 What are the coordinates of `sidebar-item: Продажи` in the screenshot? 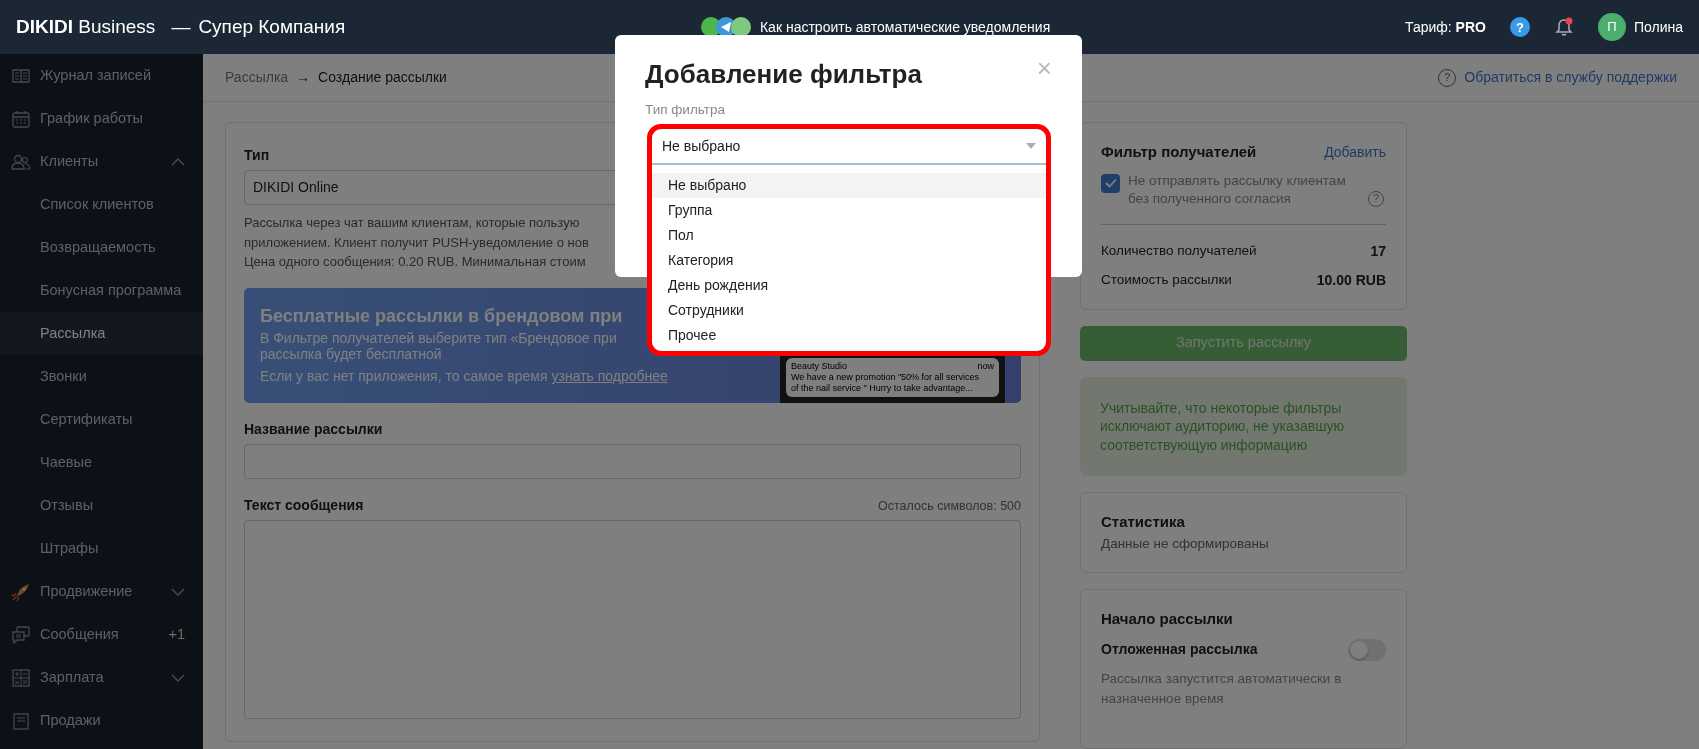 It's located at (101, 720).